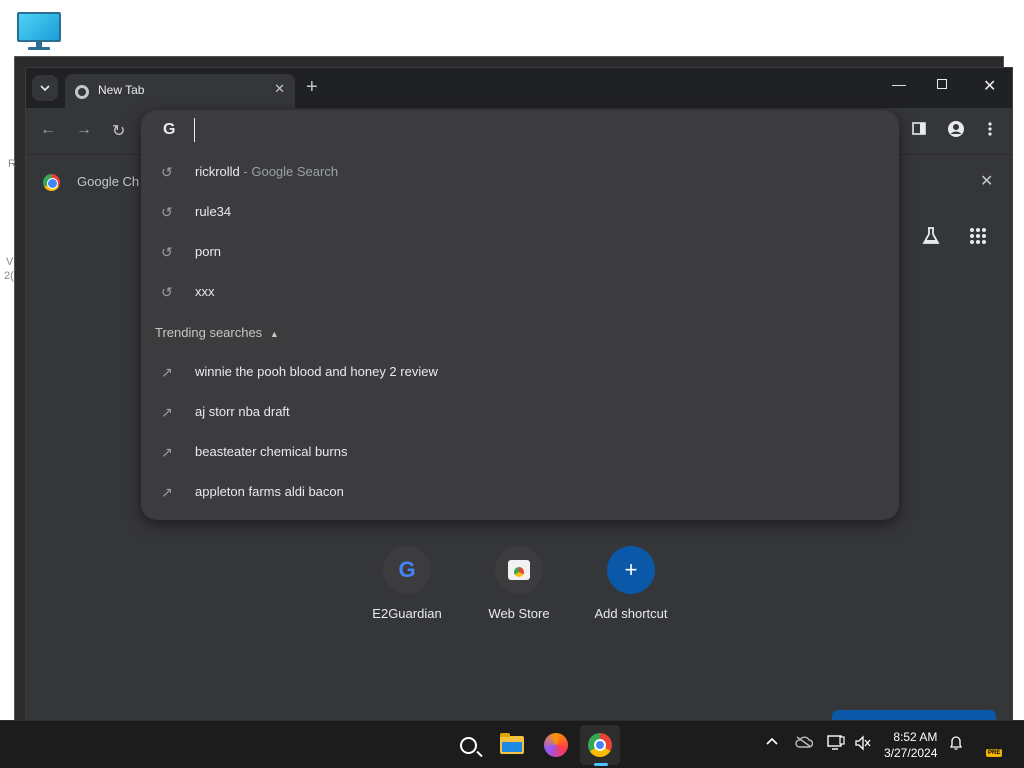  Describe the element at coordinates (407, 570) in the screenshot. I see `google-icon: G` at that location.